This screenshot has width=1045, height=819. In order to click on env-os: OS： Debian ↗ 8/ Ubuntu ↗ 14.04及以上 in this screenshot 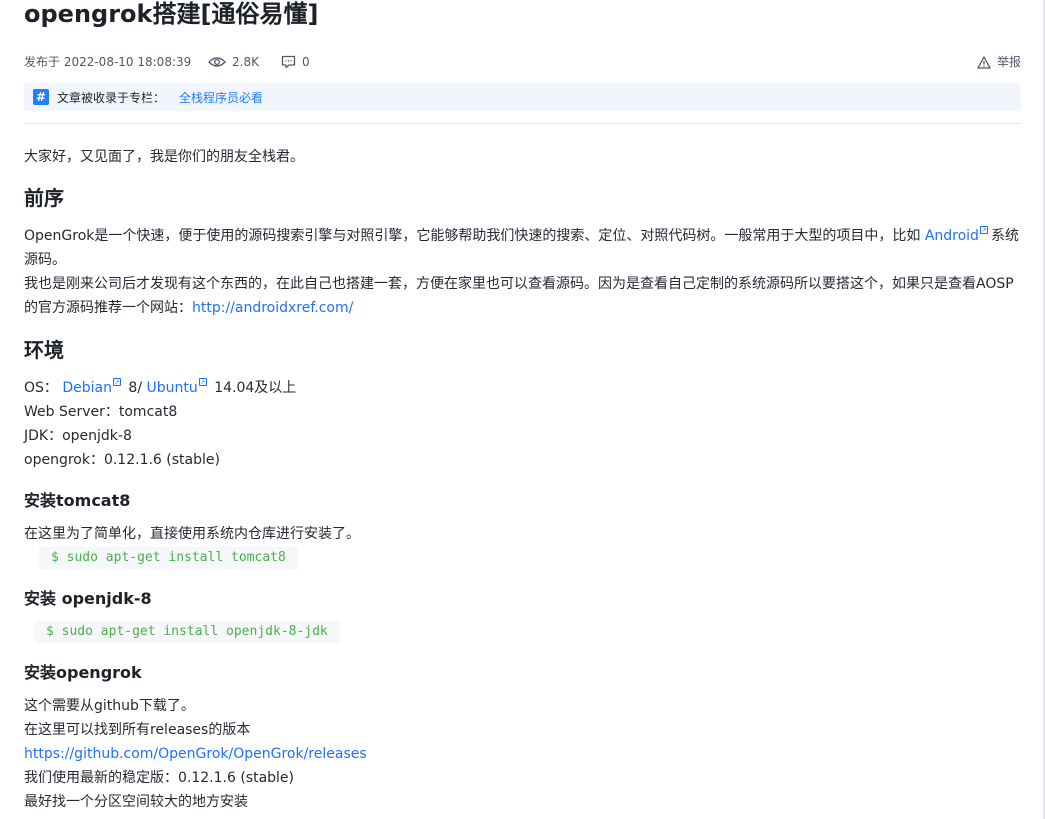, I will do `click(160, 388)`.